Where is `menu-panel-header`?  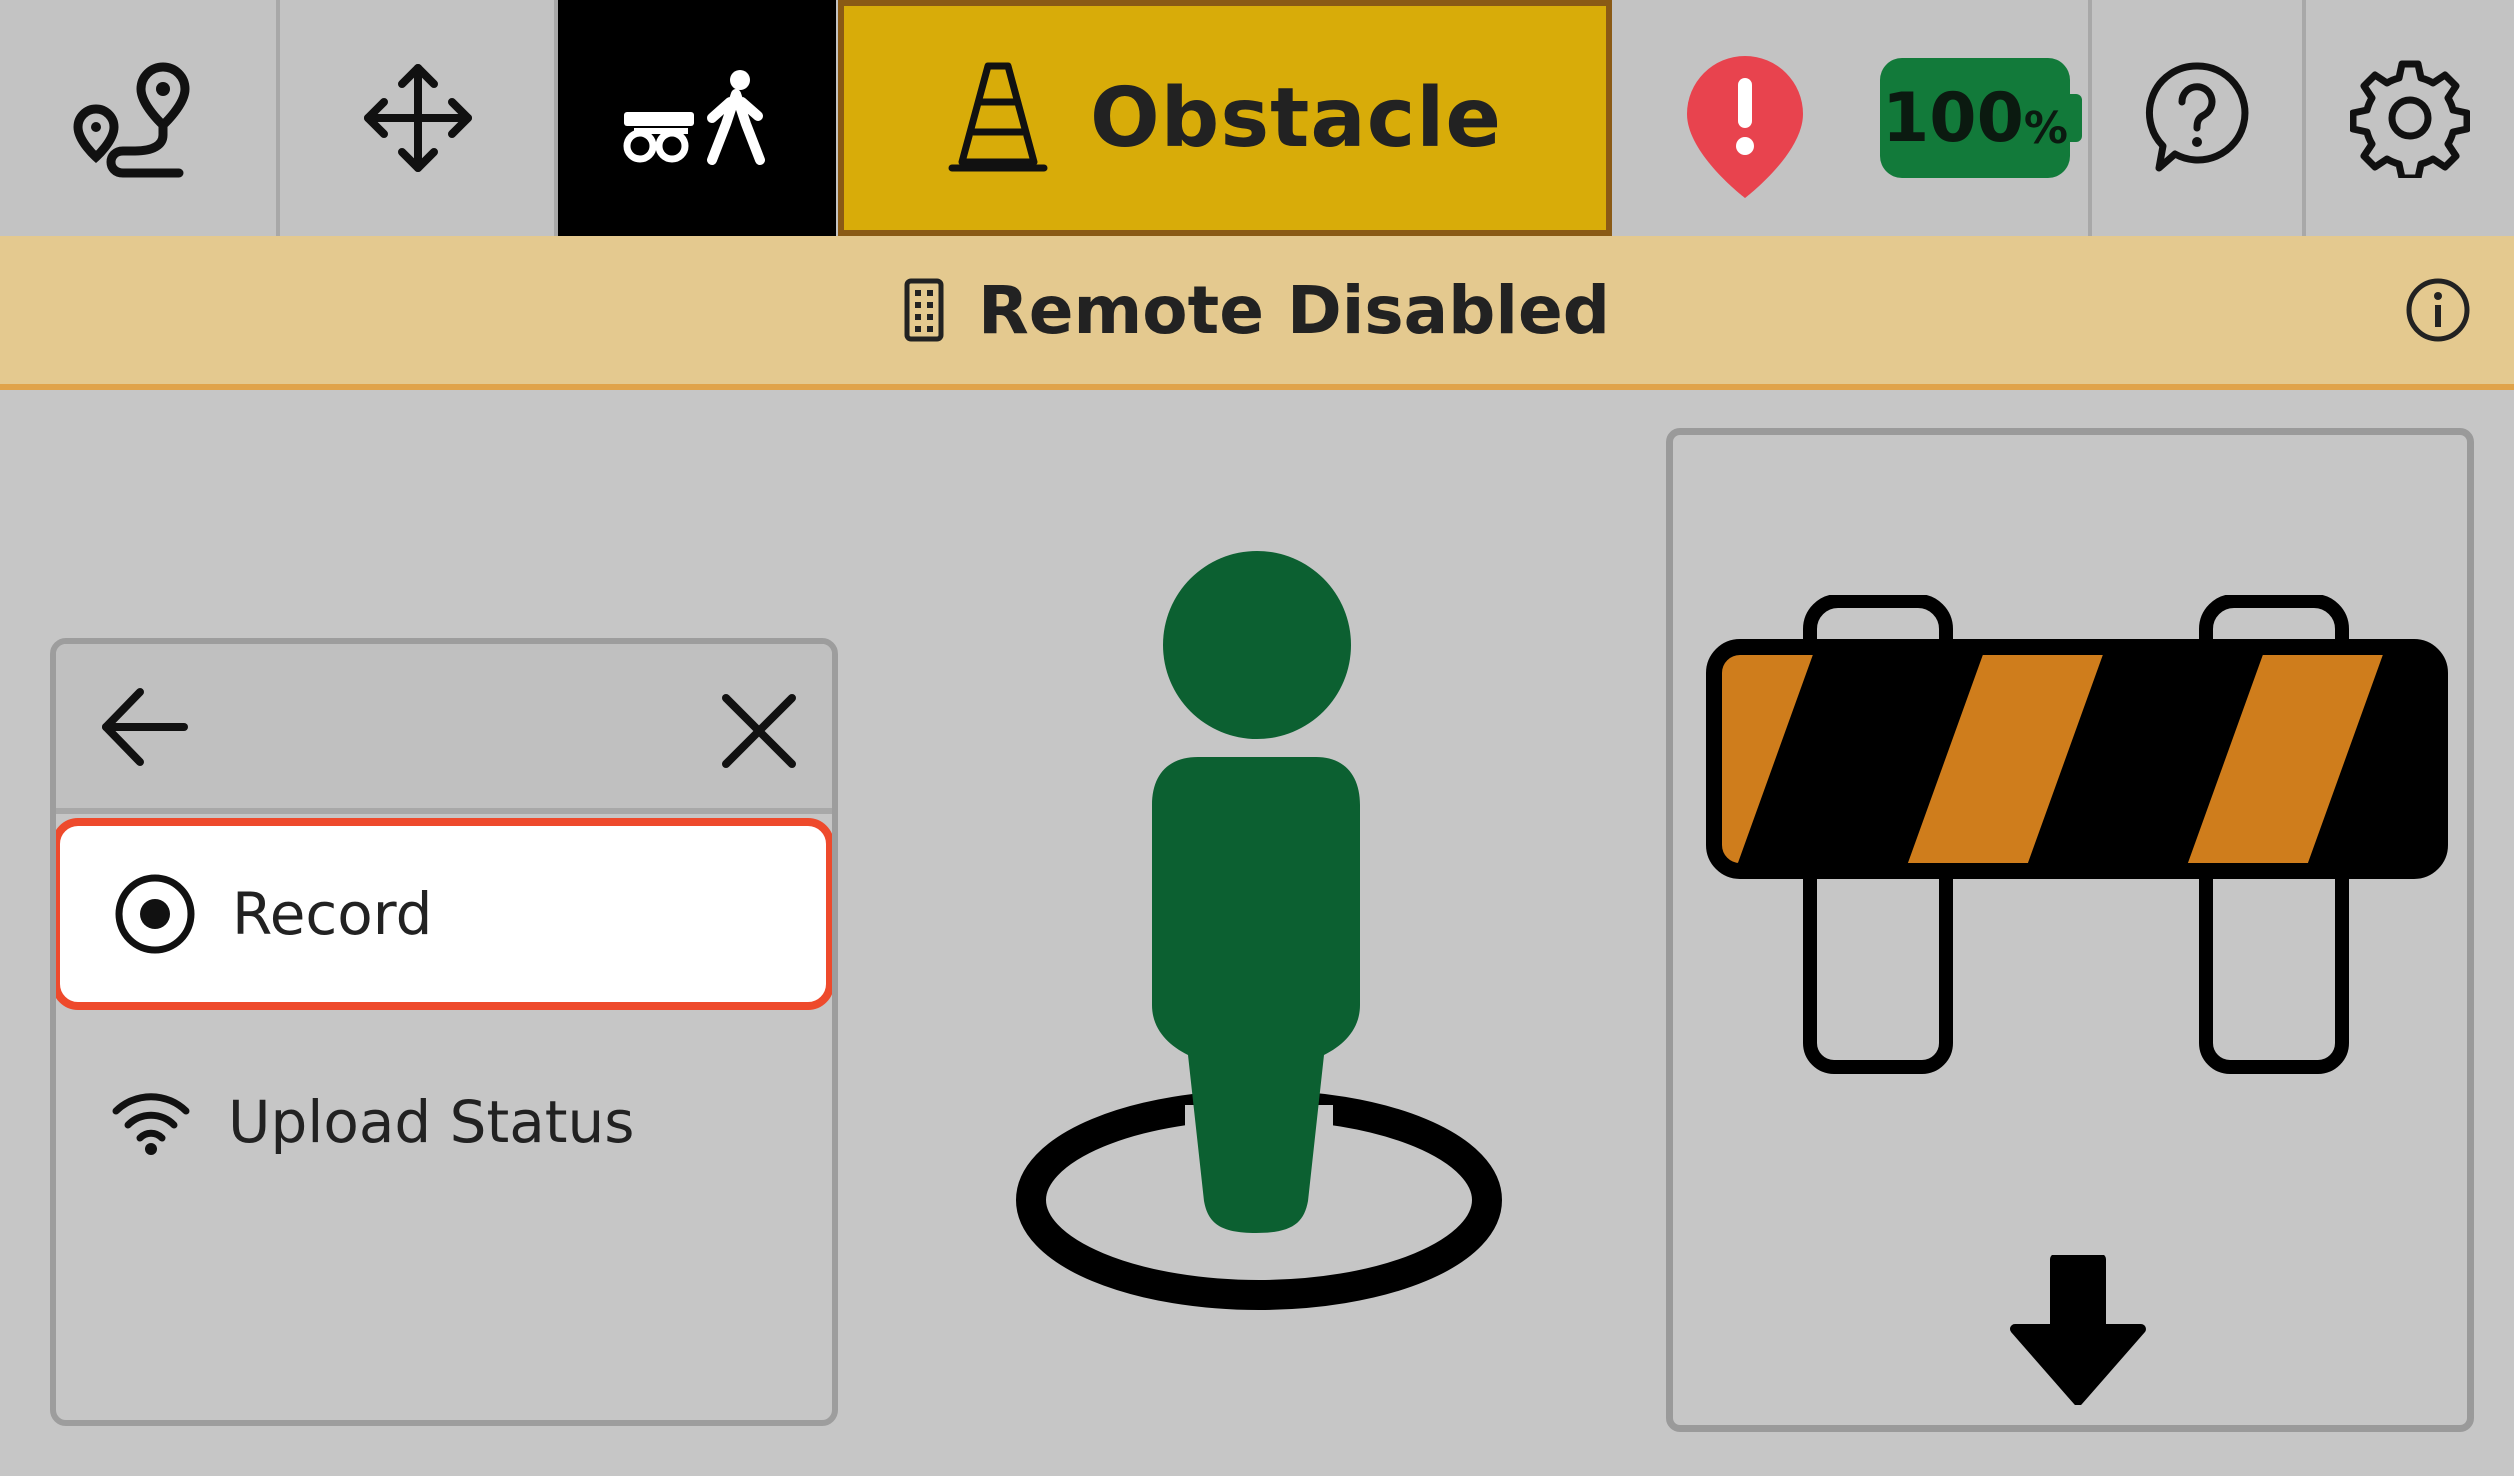
menu-panel-header is located at coordinates (444, 729).